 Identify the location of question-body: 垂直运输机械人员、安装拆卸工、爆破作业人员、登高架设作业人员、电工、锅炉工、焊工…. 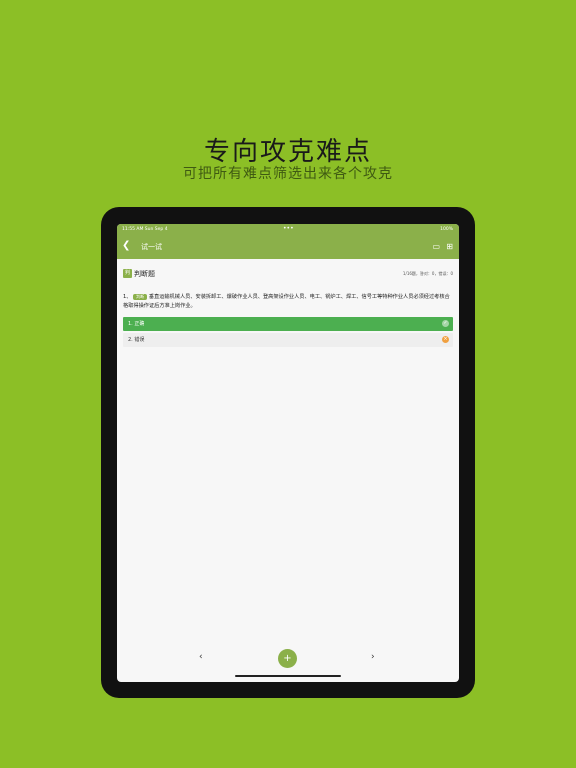
(286, 301).